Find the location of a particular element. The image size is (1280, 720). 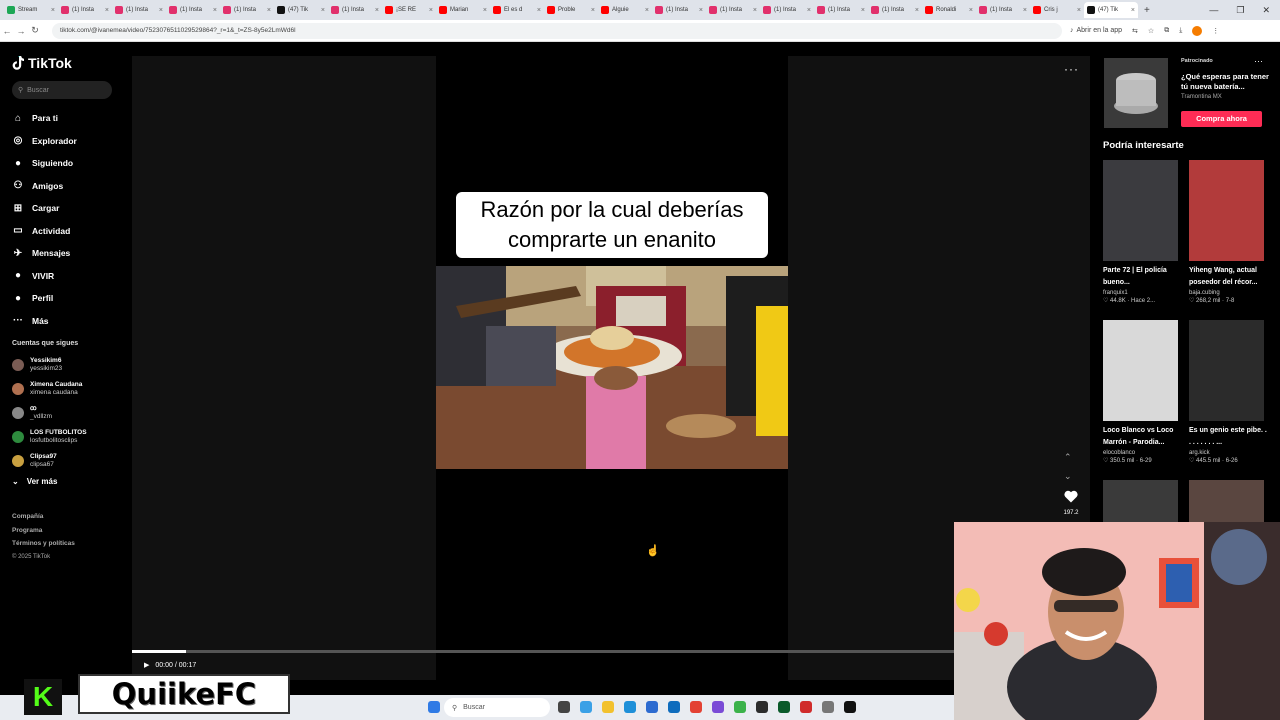

tiktok-logo: TikTok is located at coordinates (72, 63).